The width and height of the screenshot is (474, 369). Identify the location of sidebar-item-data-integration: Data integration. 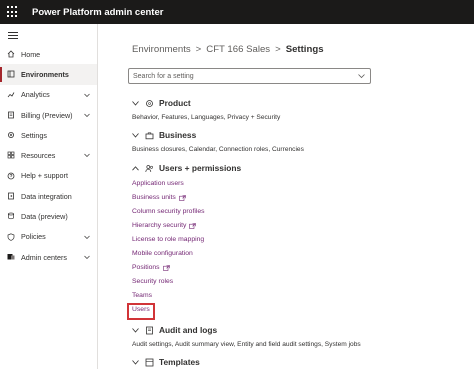
(48, 196).